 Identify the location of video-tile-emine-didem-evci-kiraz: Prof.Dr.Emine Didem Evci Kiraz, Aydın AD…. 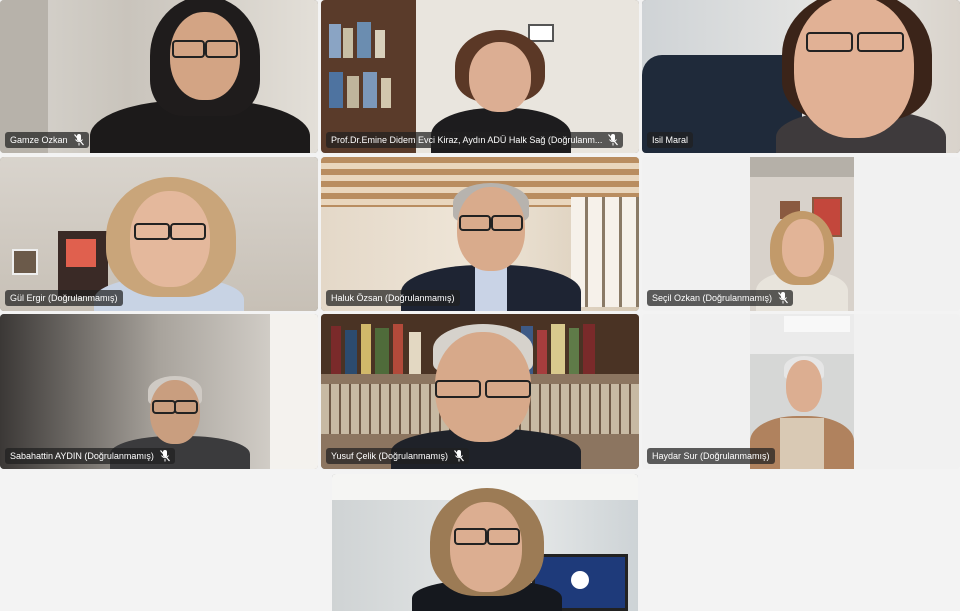
(480, 76).